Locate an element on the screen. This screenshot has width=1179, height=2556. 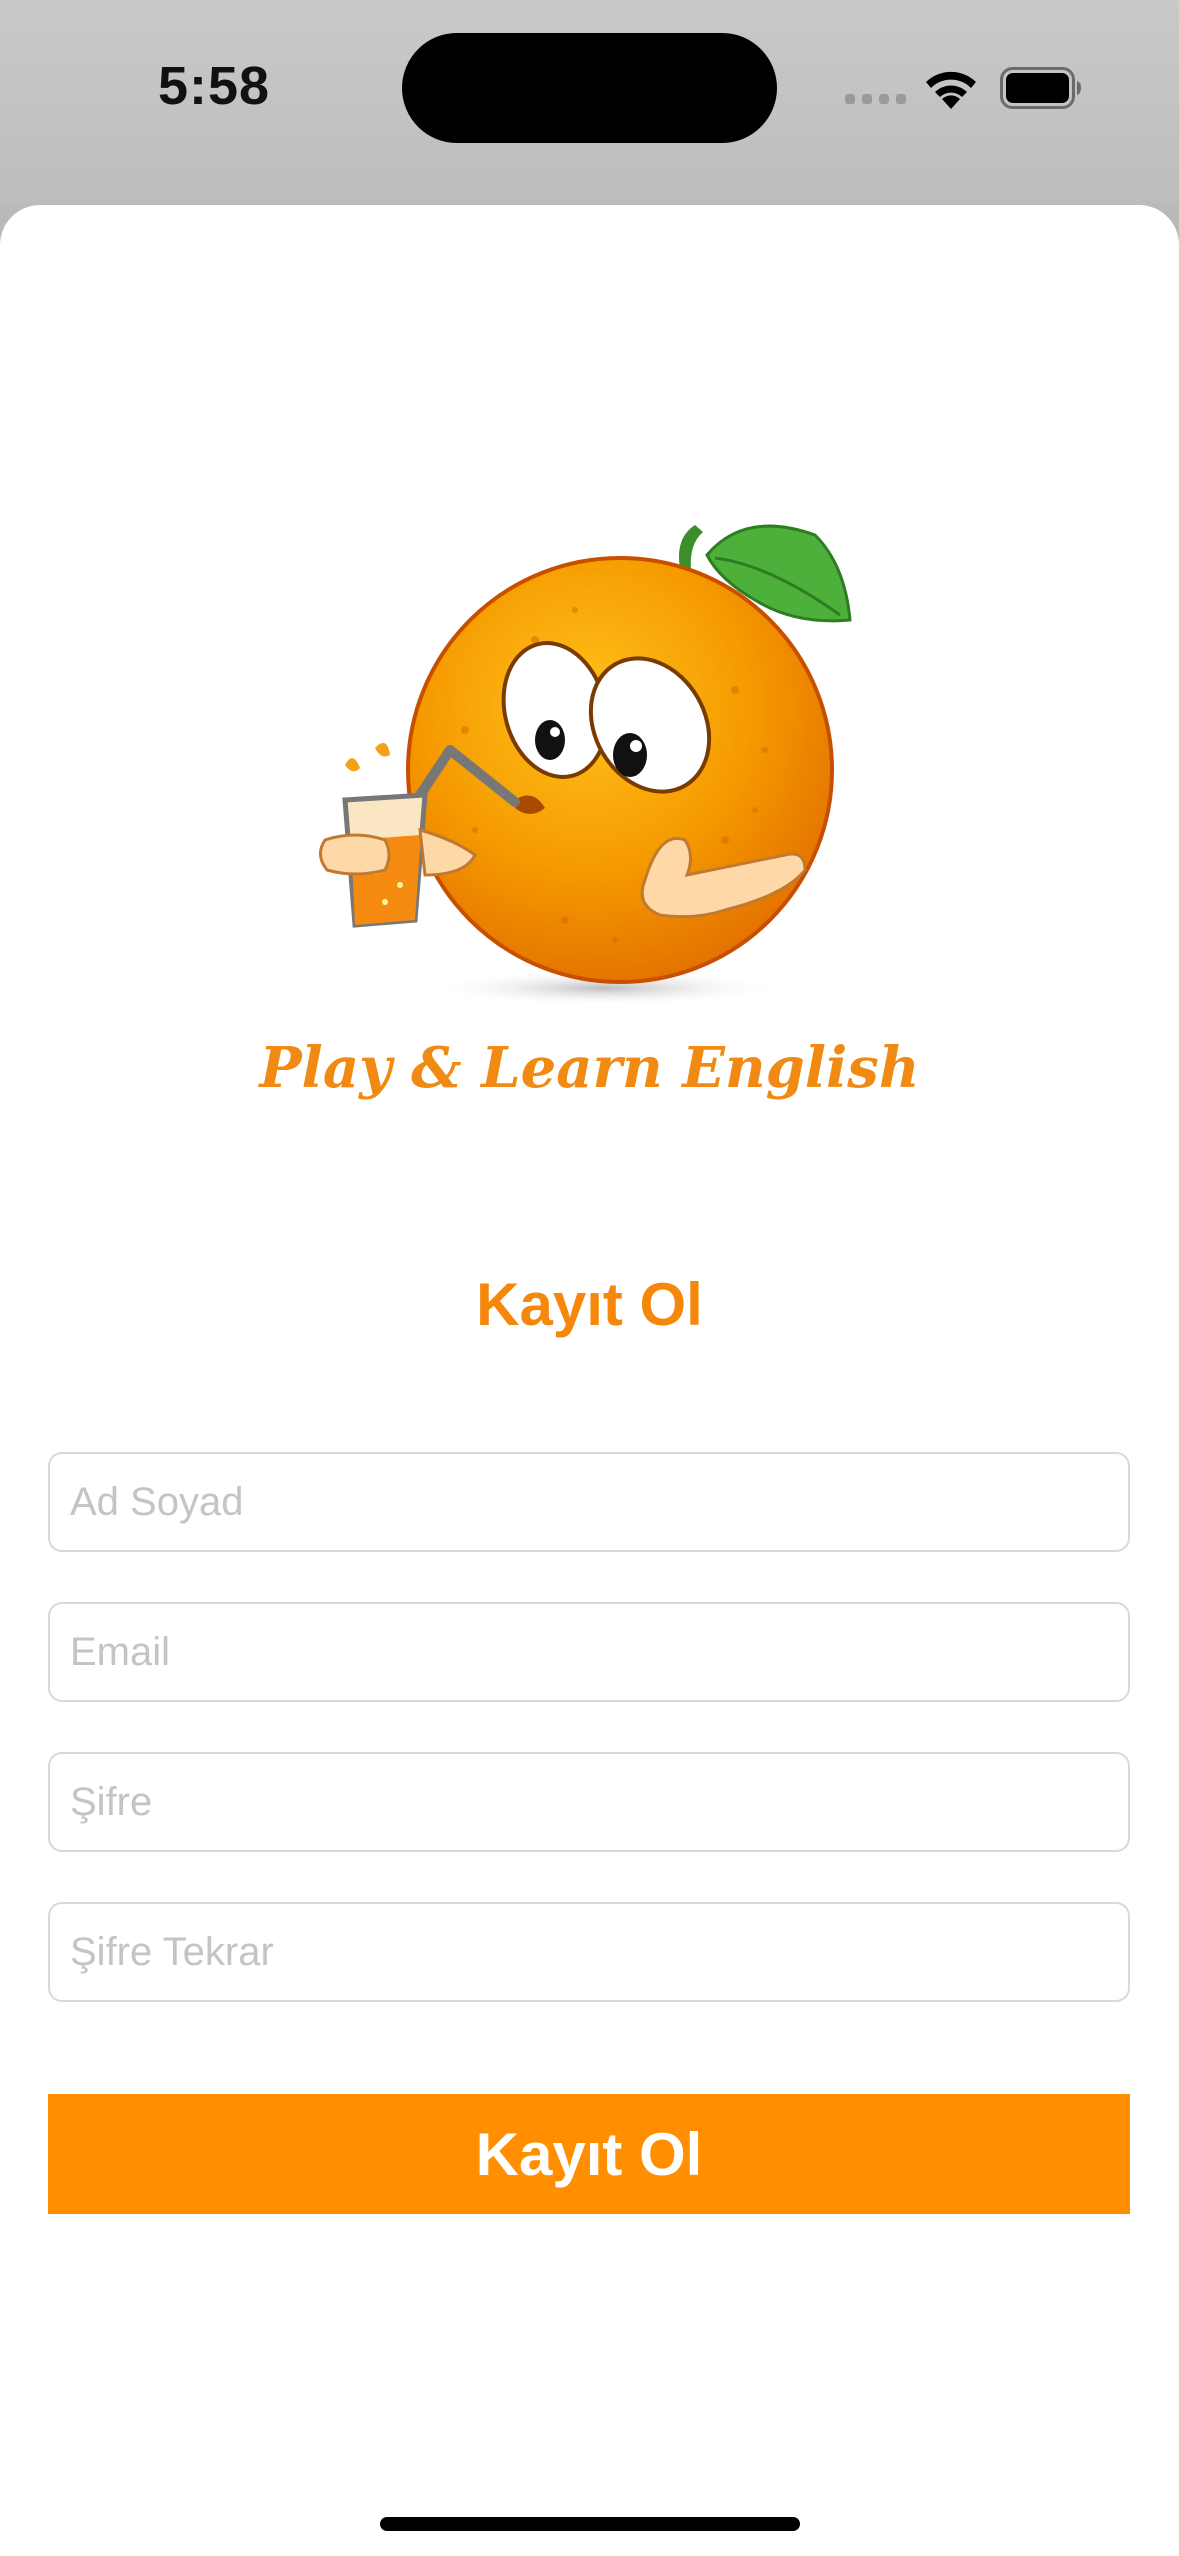
orange-mascot-illustration is located at coordinates (585, 765).